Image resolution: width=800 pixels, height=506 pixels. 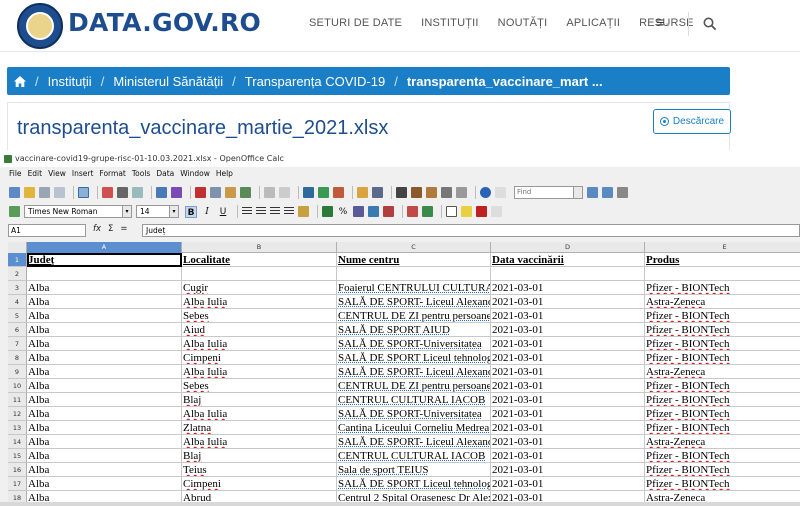 I want to click on cell-d3: 2021-03-01, so click(x=568, y=288).